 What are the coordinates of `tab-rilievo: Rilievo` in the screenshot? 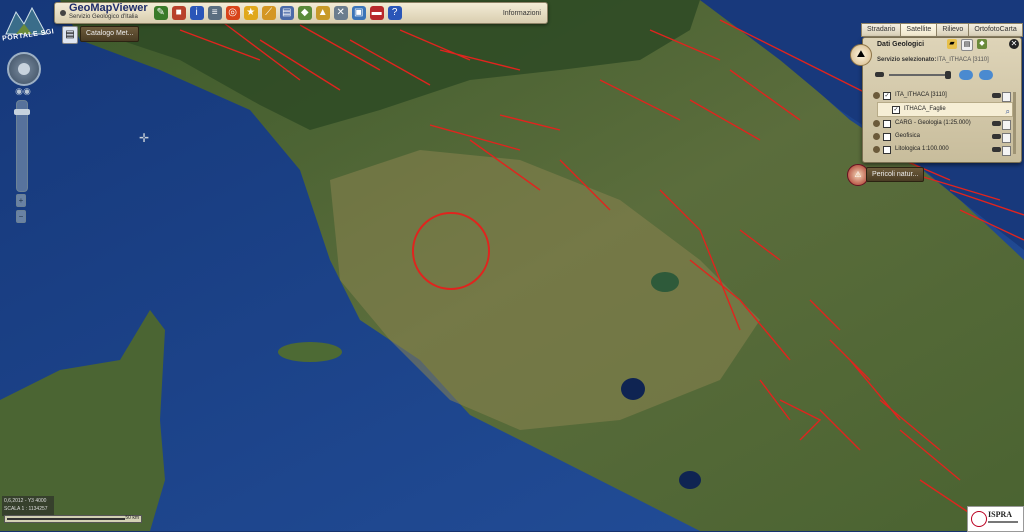 It's located at (953, 30).